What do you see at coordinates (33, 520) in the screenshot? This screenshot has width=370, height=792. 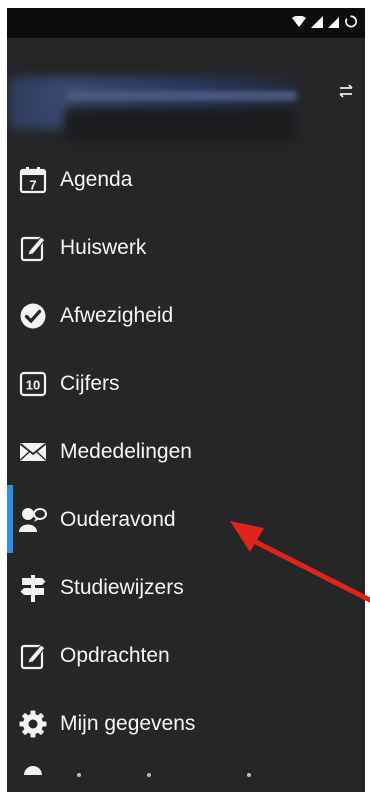 I see `person-chat-icon` at bounding box center [33, 520].